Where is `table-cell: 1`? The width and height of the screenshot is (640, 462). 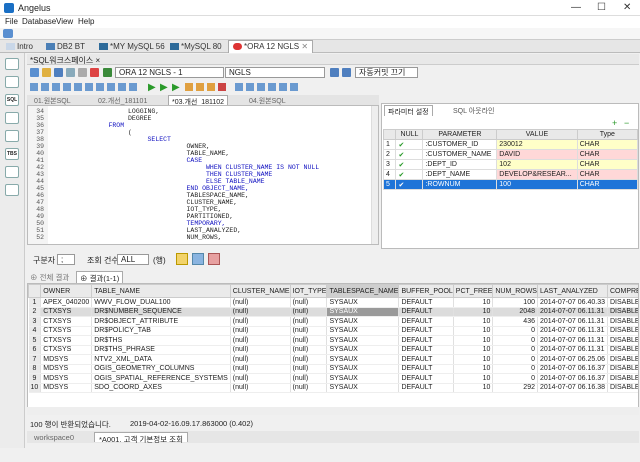
table-cell: 1 is located at coordinates (35, 302).